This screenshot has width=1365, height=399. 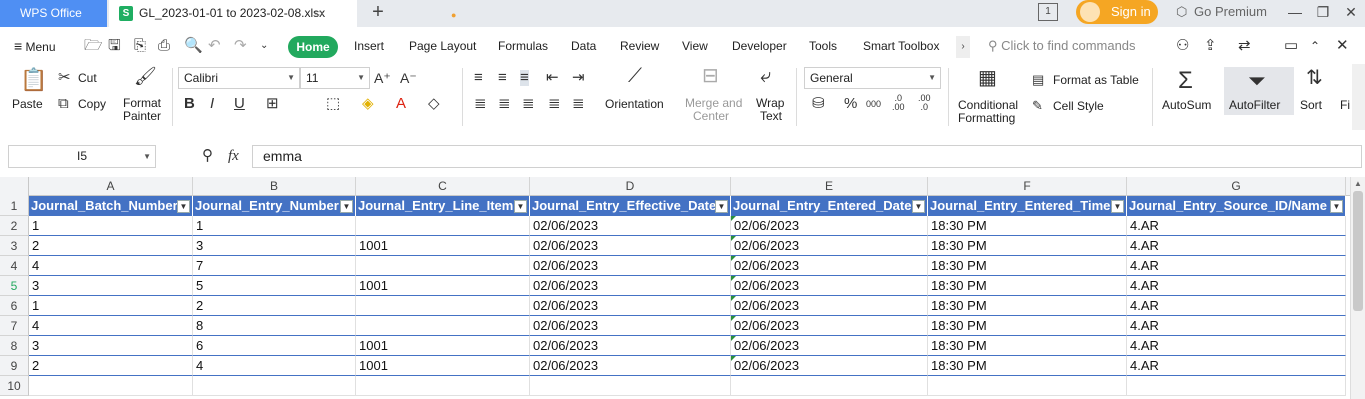 What do you see at coordinates (850, 104) in the screenshot?
I see `percent-button: %` at bounding box center [850, 104].